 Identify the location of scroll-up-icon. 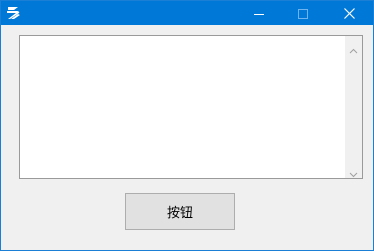
(353, 47).